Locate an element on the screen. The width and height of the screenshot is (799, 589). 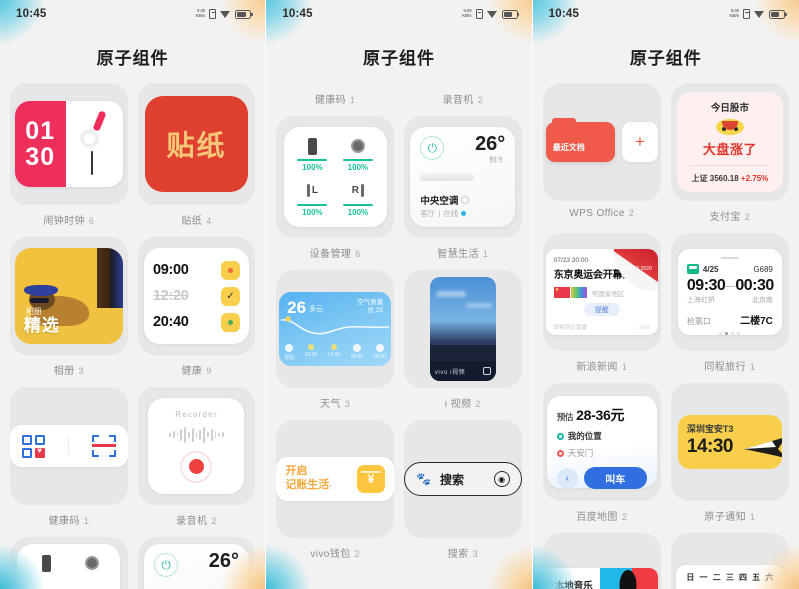
widget-cell-wallet: 开启 记账生活› ¥ vivo钱包 2 is located at coordinates (335, 490).